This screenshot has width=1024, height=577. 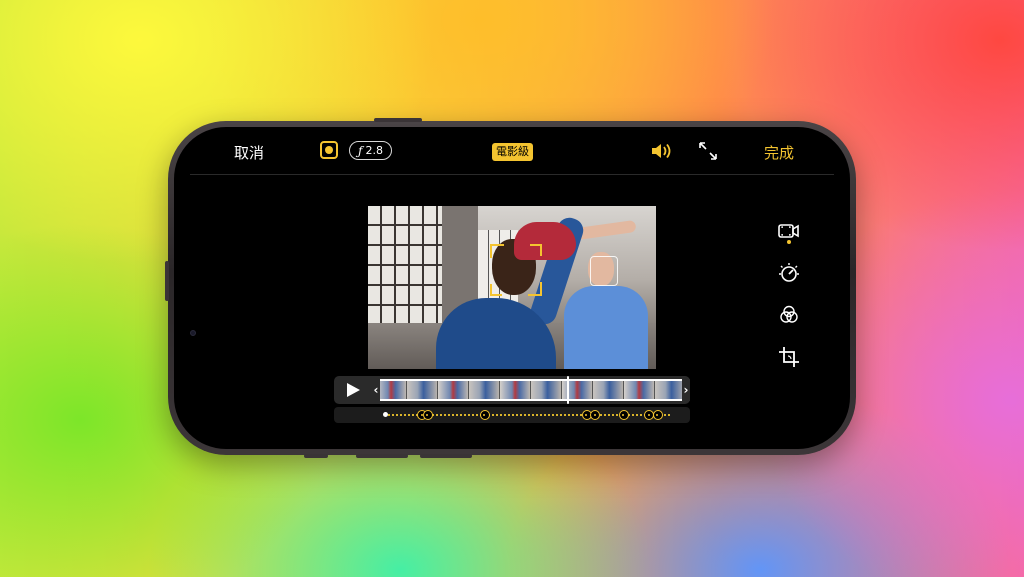 I want to click on phone-mute-switch, so click(x=316, y=456).